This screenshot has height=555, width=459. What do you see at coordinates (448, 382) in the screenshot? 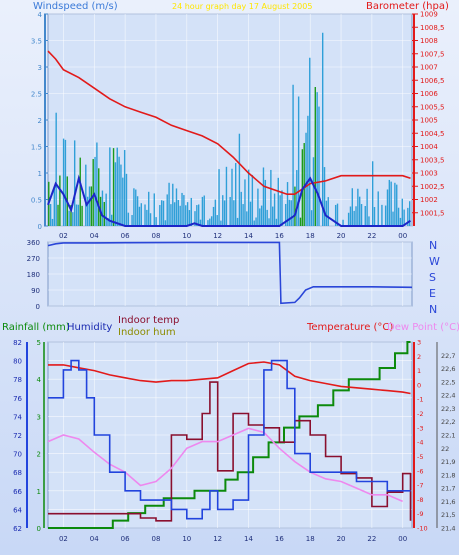
I see `dew-point-tick-label: 22,5` at bounding box center [448, 382].